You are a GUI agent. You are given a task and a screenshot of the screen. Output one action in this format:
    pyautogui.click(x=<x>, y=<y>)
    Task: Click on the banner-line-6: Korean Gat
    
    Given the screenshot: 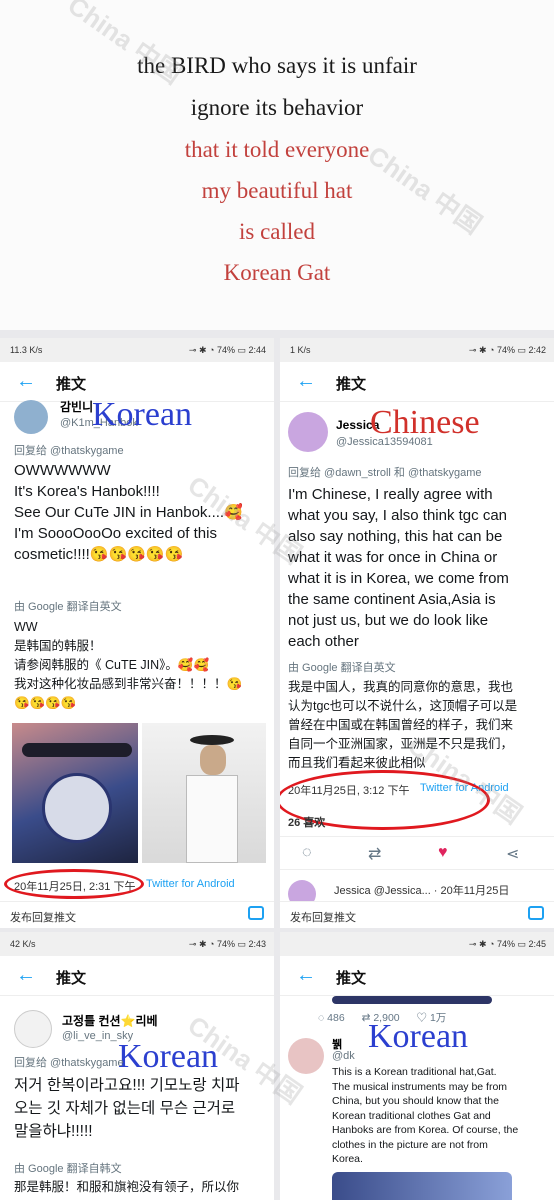 What is the action you would take?
    pyautogui.click(x=277, y=272)
    